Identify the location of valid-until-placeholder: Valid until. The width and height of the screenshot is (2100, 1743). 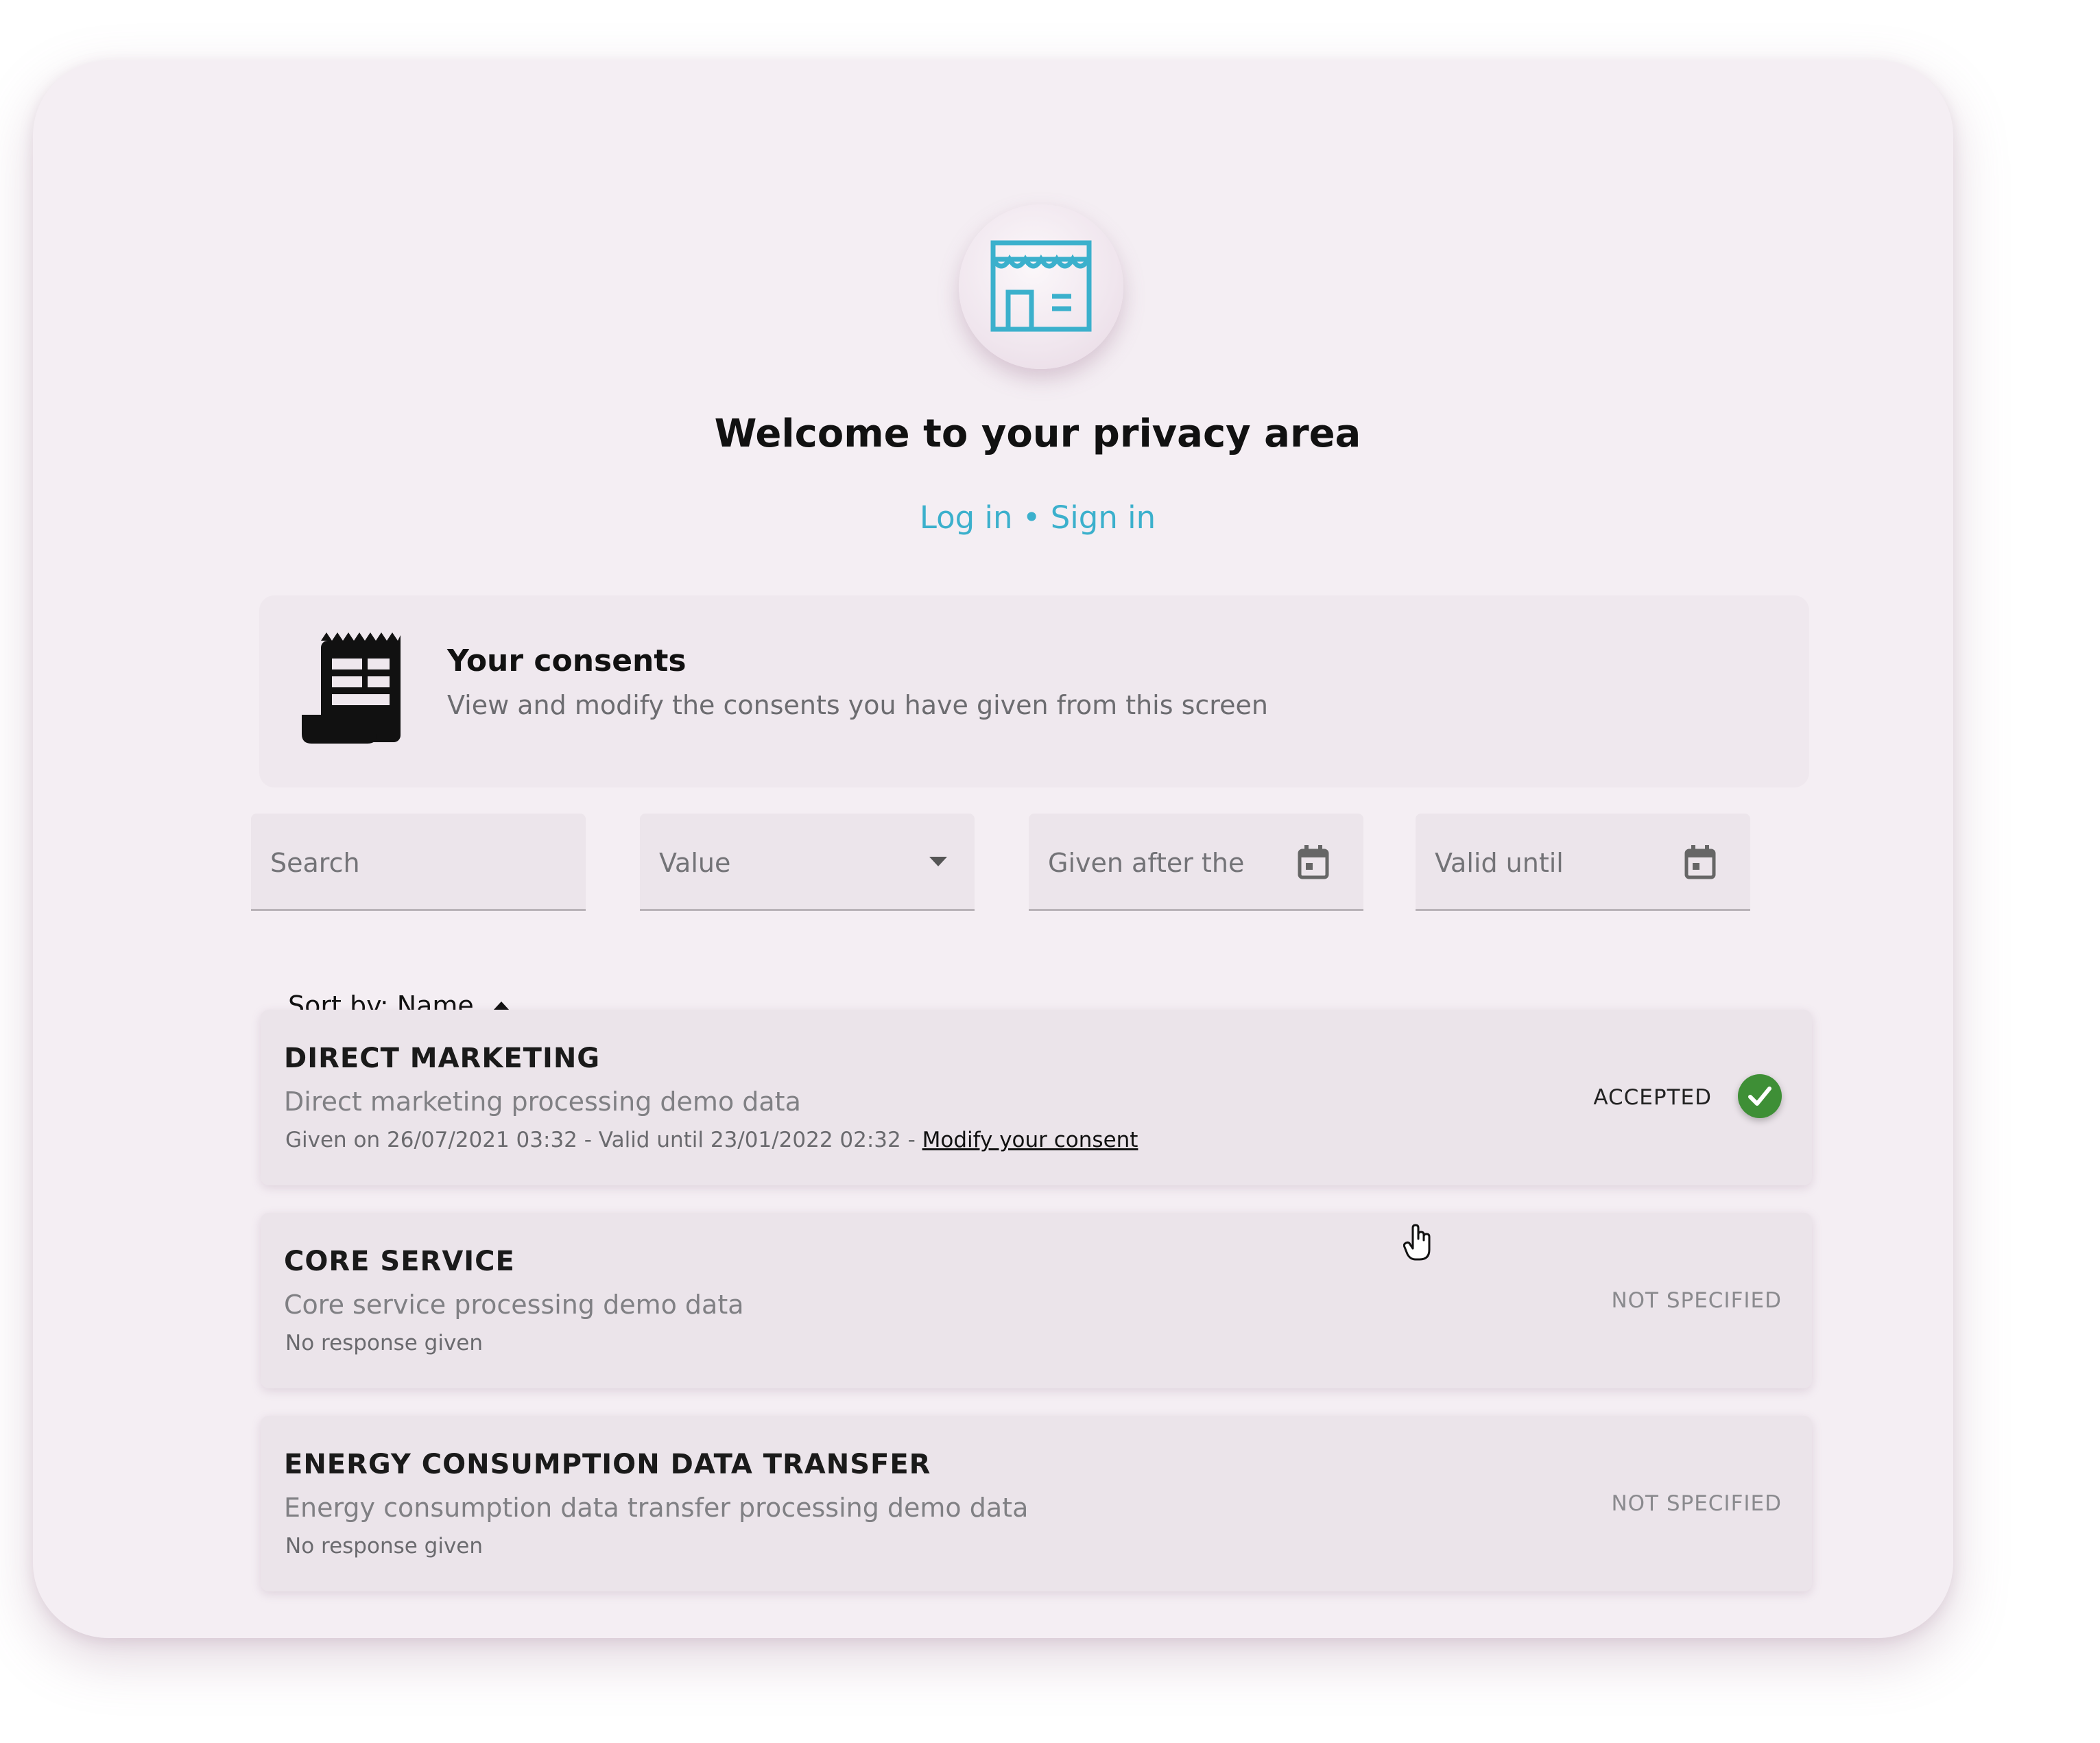
(1499, 863).